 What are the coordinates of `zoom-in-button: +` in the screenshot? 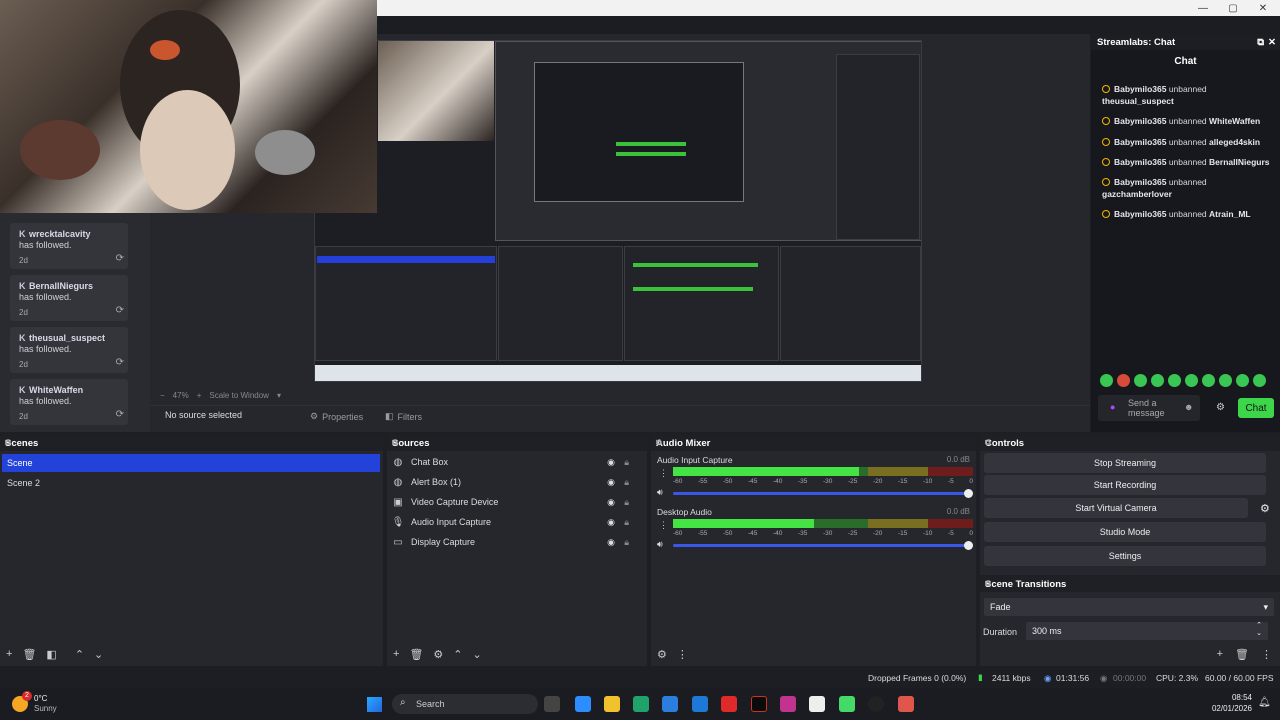 It's located at (199, 395).